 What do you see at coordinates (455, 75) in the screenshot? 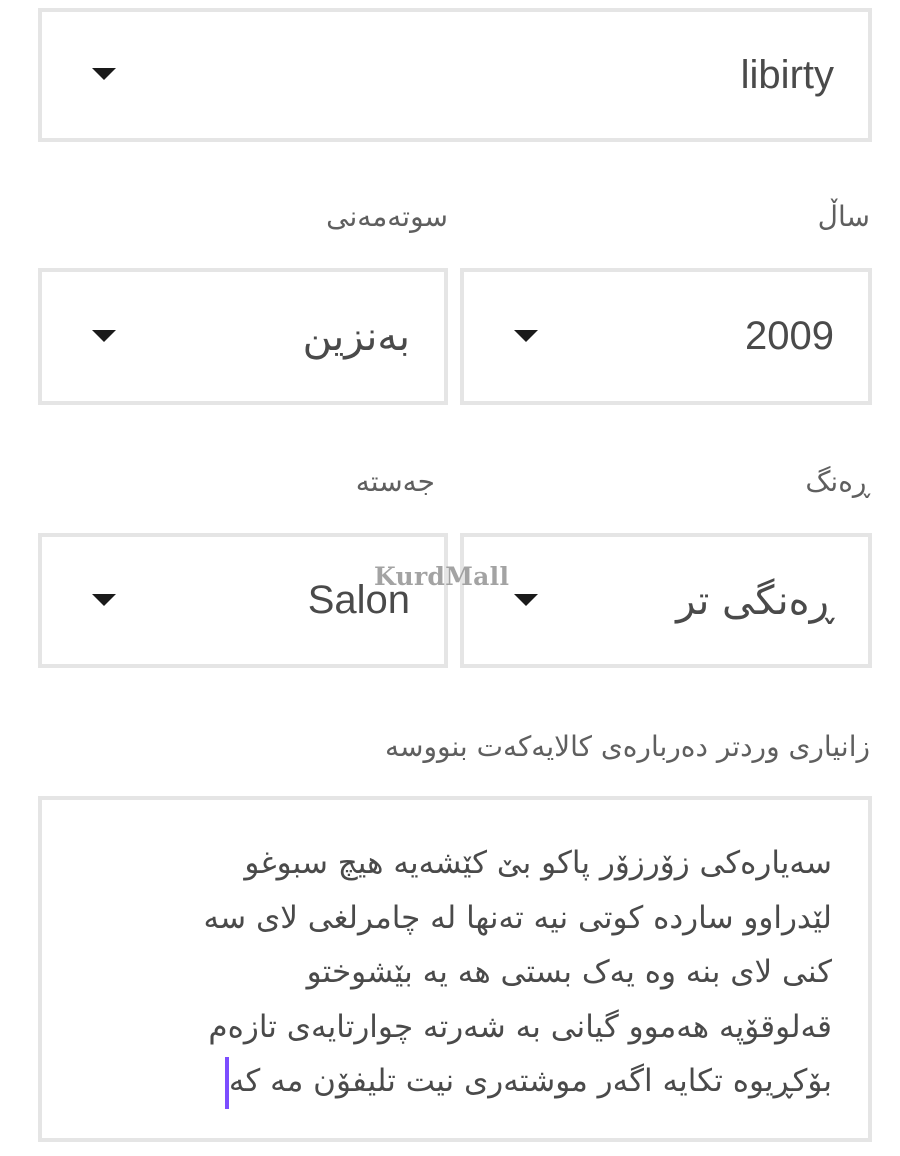
I see `brand-select: libirty` at bounding box center [455, 75].